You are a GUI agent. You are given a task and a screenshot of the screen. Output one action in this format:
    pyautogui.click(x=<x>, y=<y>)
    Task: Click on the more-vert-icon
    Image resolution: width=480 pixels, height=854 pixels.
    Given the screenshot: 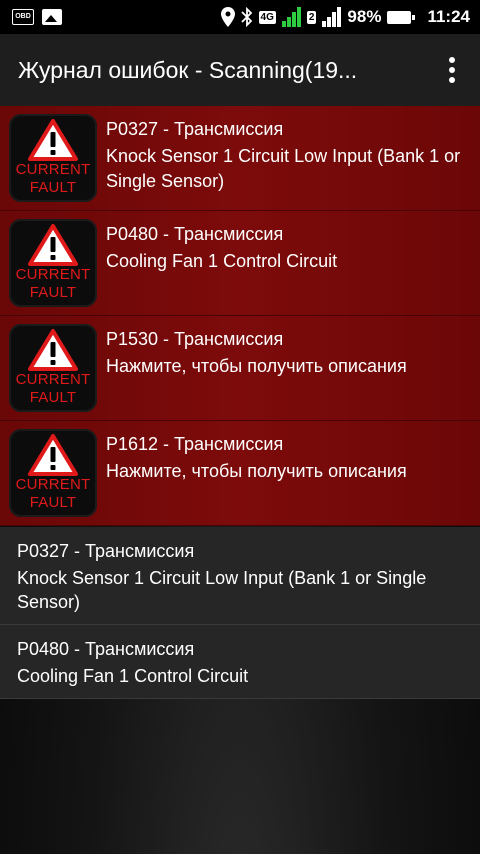 What is the action you would take?
    pyautogui.click(x=452, y=70)
    